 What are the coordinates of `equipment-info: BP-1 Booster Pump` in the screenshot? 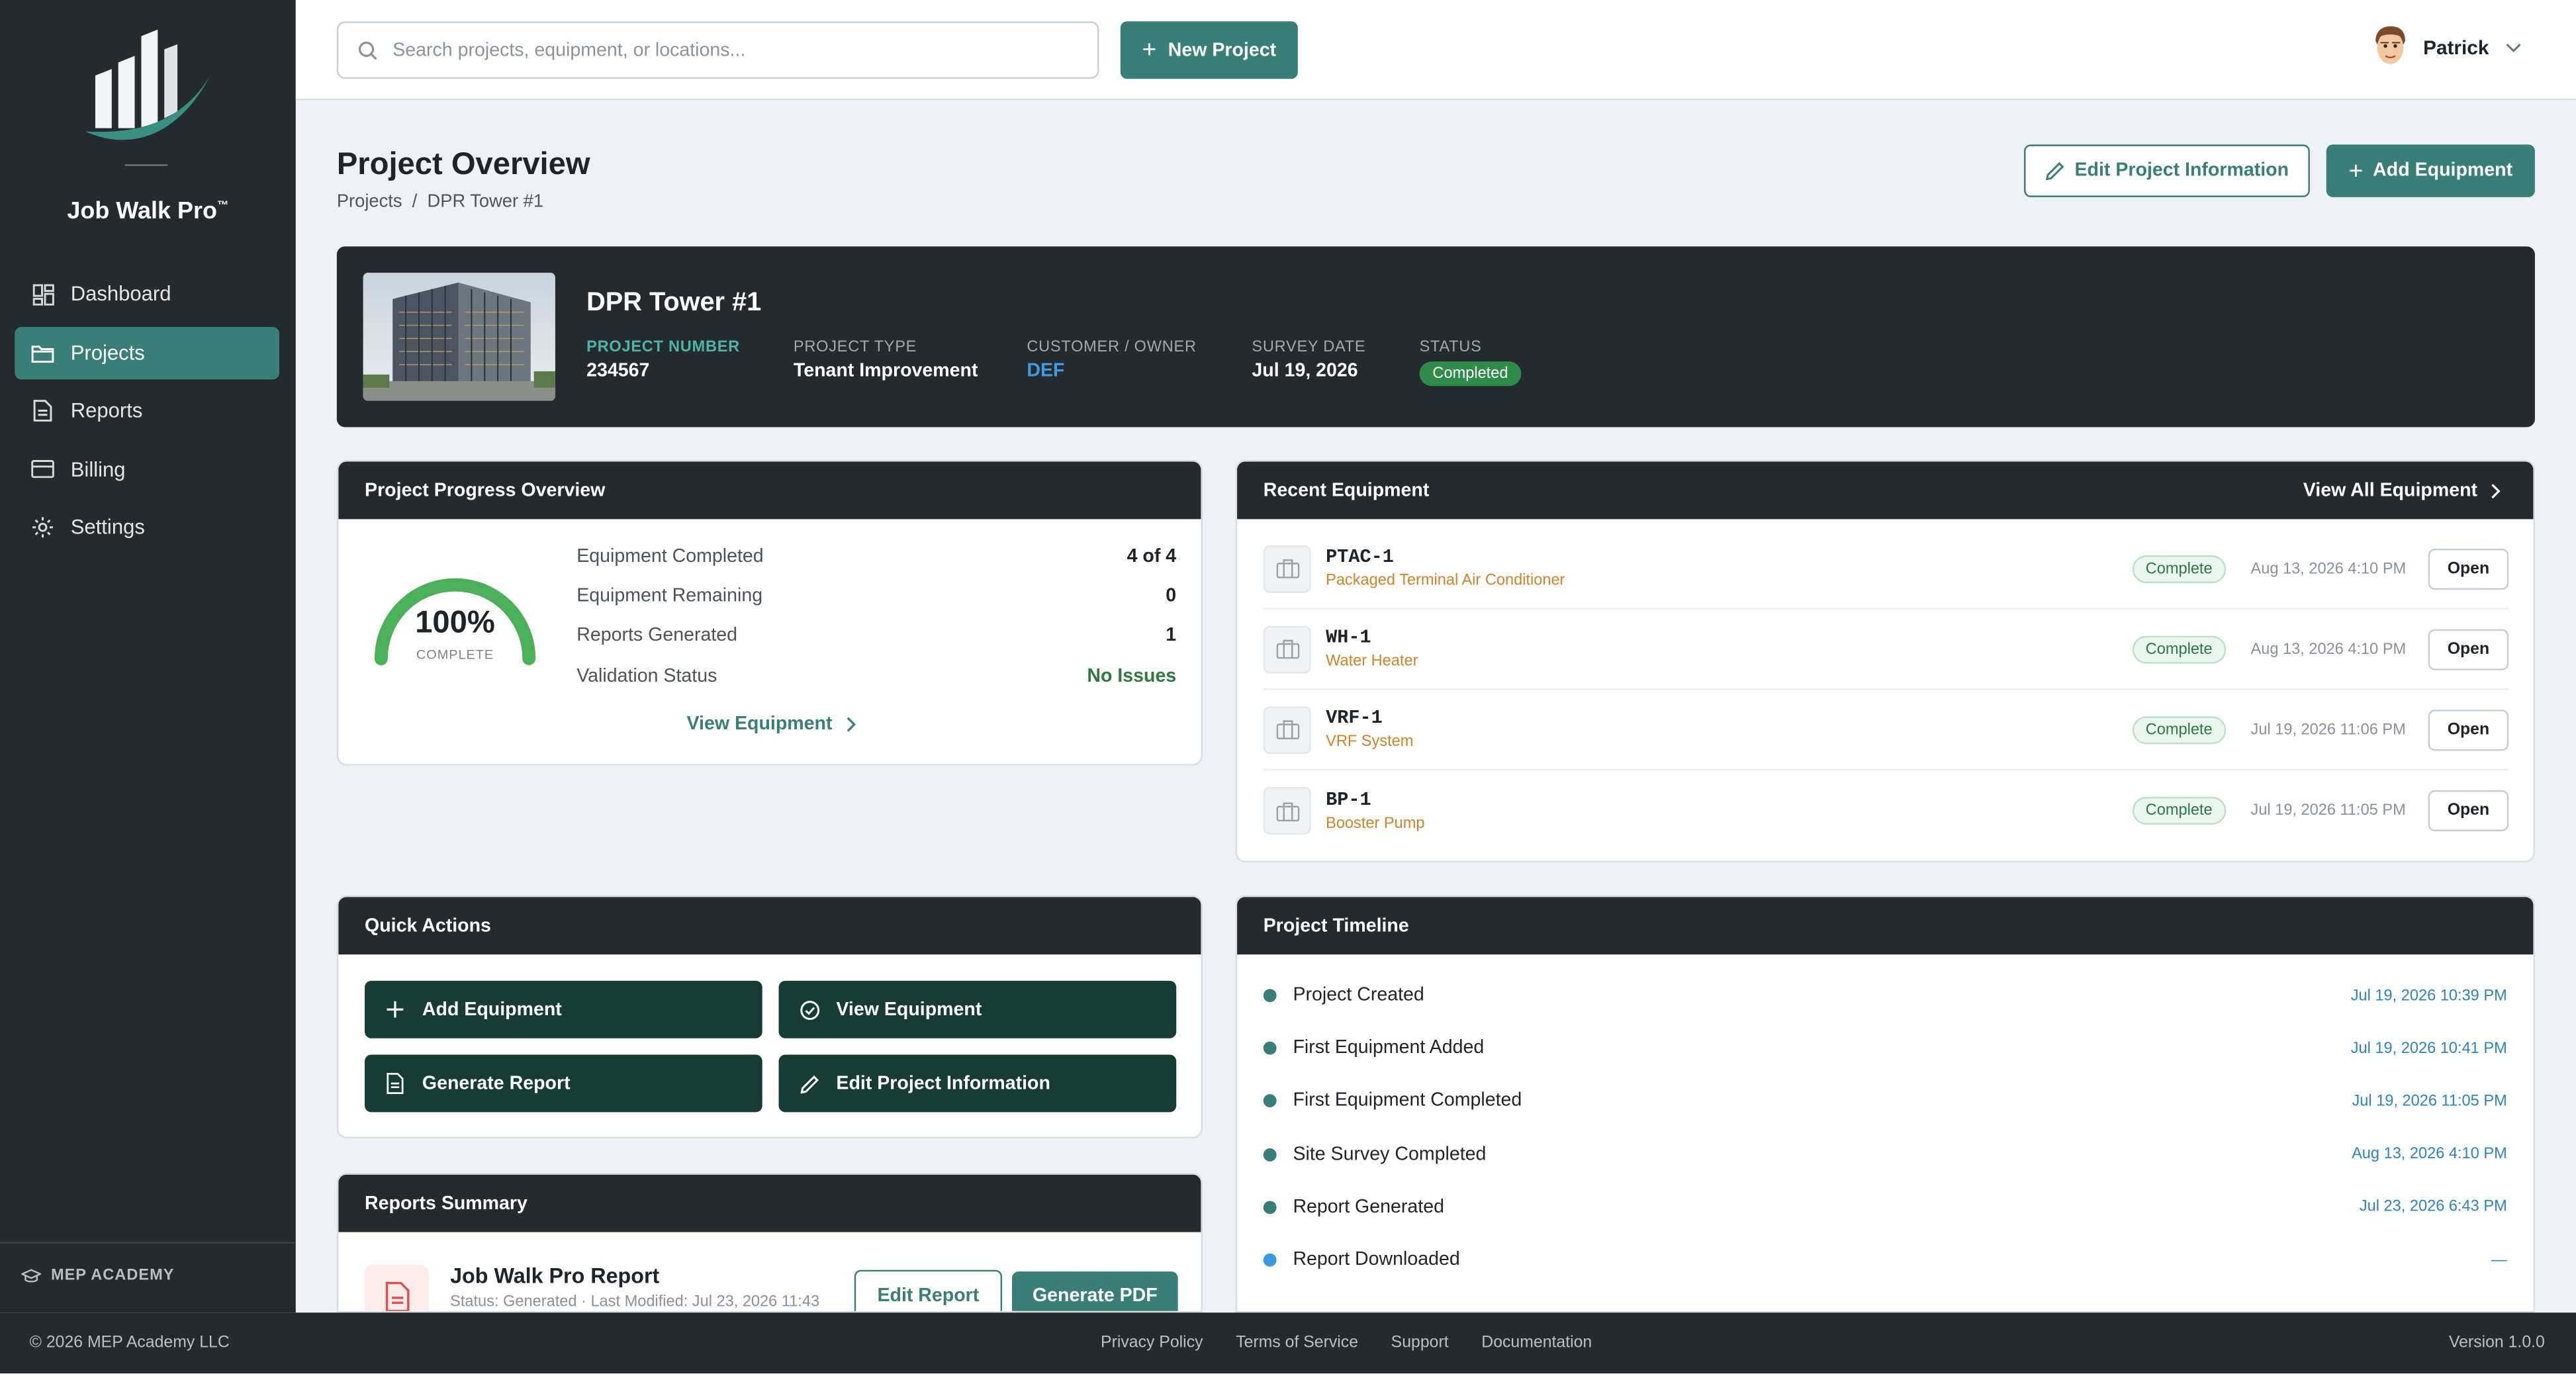 It's located at (1375, 811).